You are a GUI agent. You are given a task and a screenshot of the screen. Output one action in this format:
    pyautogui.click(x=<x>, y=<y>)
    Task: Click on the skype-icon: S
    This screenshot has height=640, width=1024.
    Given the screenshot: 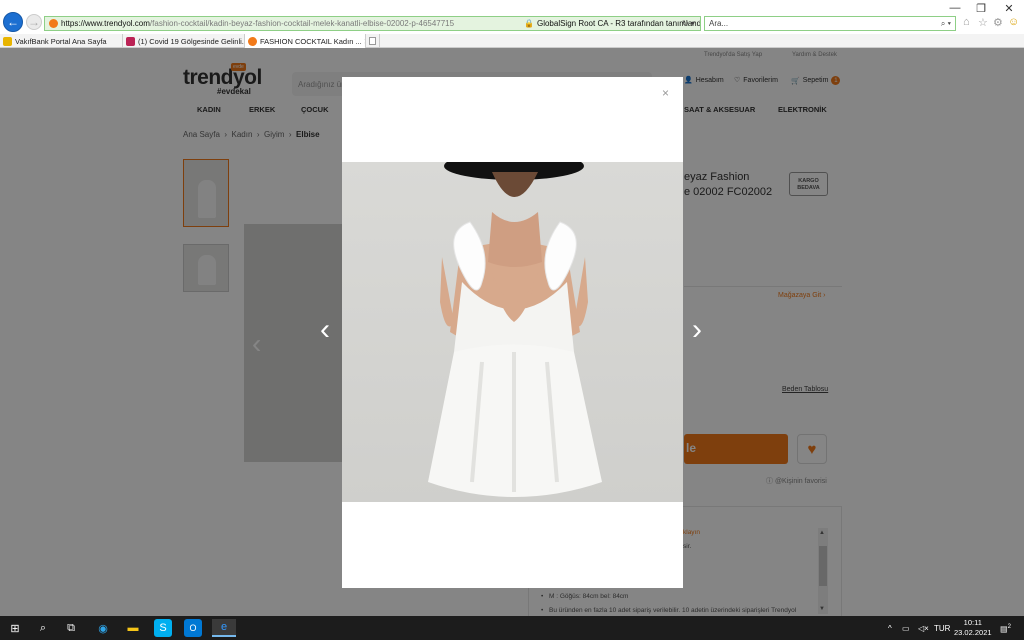 What is the action you would take?
    pyautogui.click(x=163, y=628)
    